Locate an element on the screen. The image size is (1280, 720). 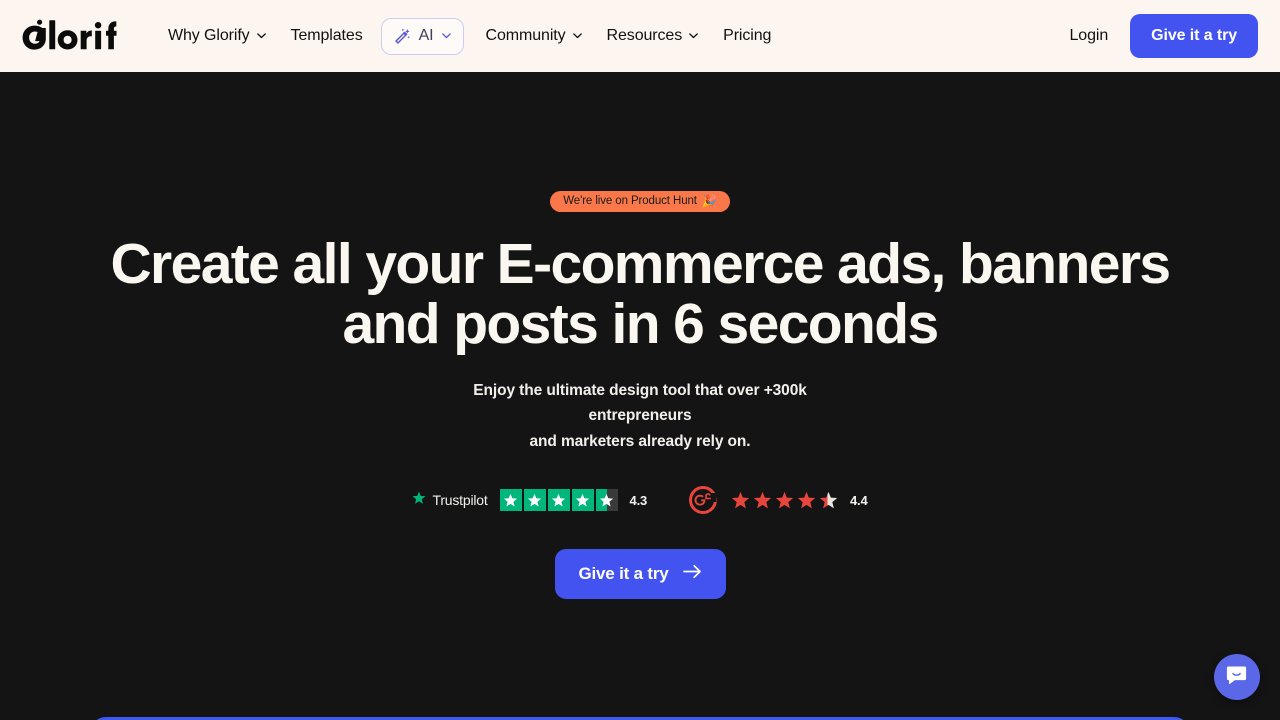
nav-label: Resources is located at coordinates (644, 35).